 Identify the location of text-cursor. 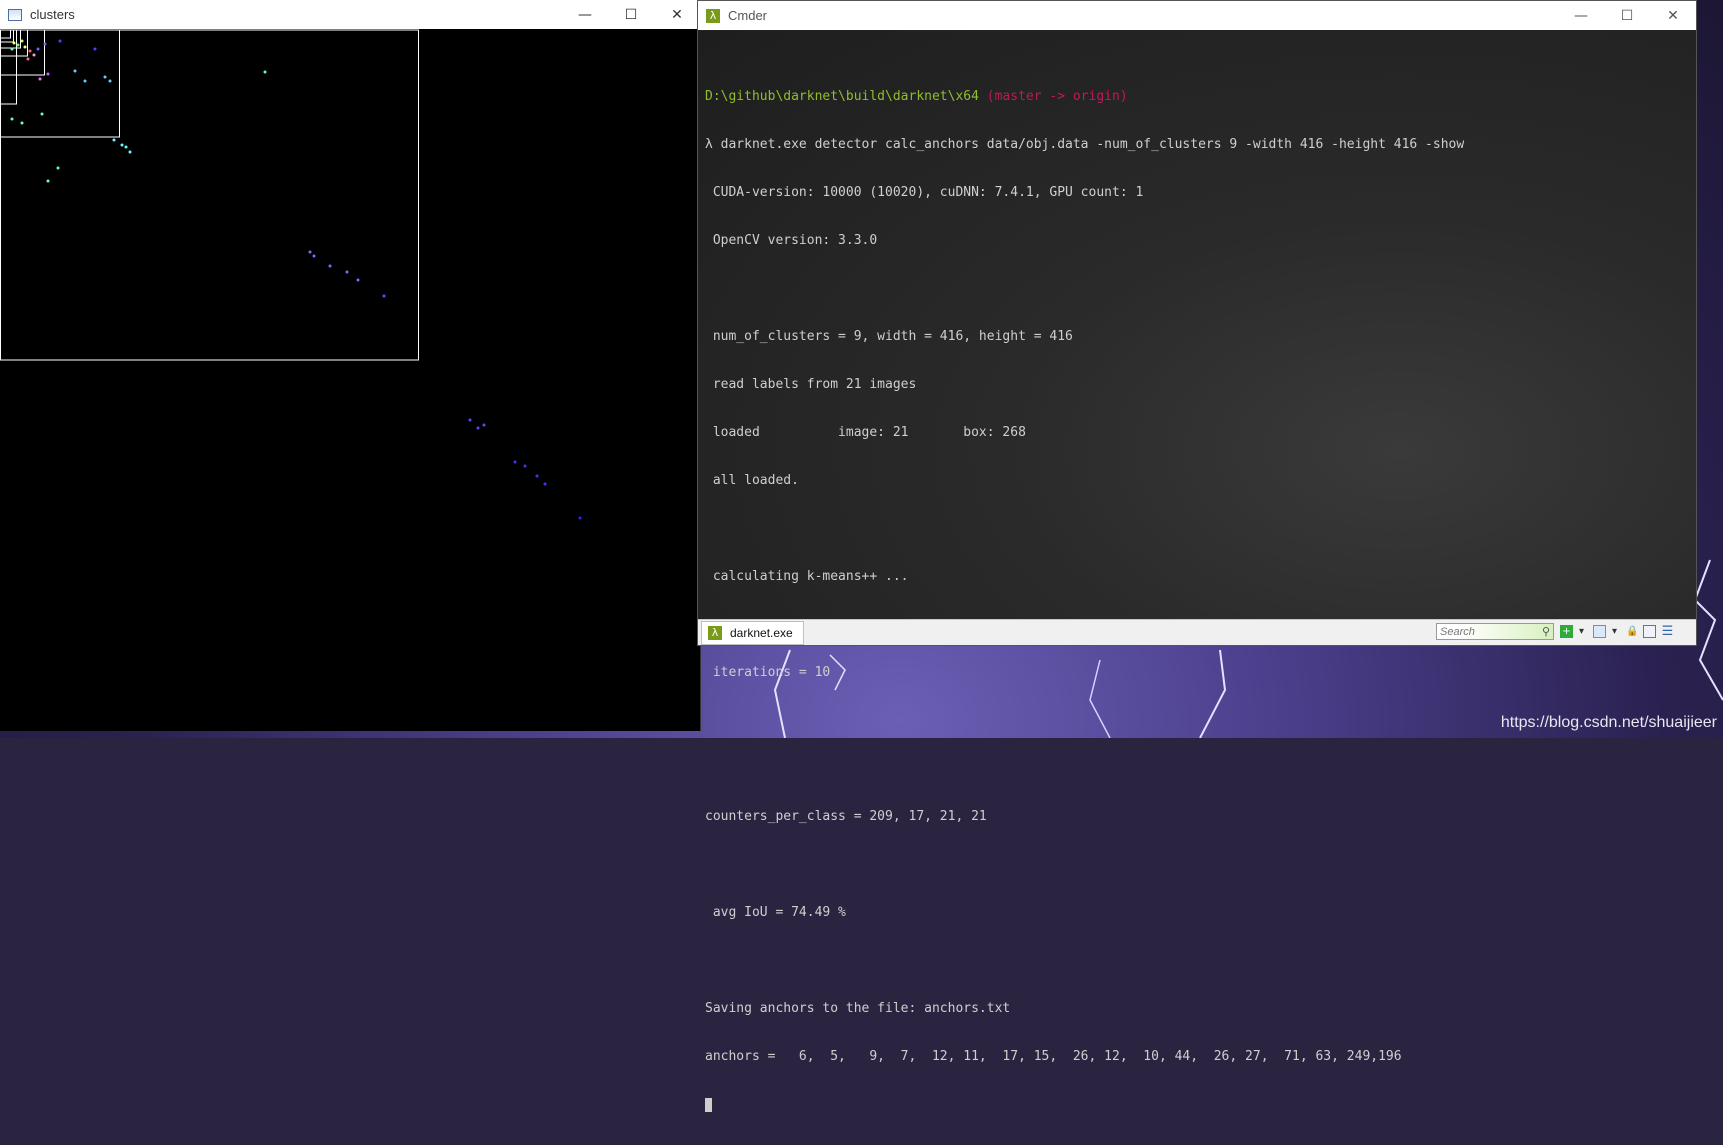
(708, 1104).